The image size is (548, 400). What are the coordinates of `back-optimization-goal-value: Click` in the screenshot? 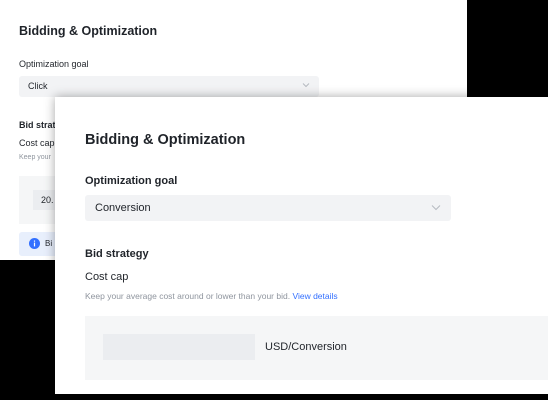 It's located at (38, 86).